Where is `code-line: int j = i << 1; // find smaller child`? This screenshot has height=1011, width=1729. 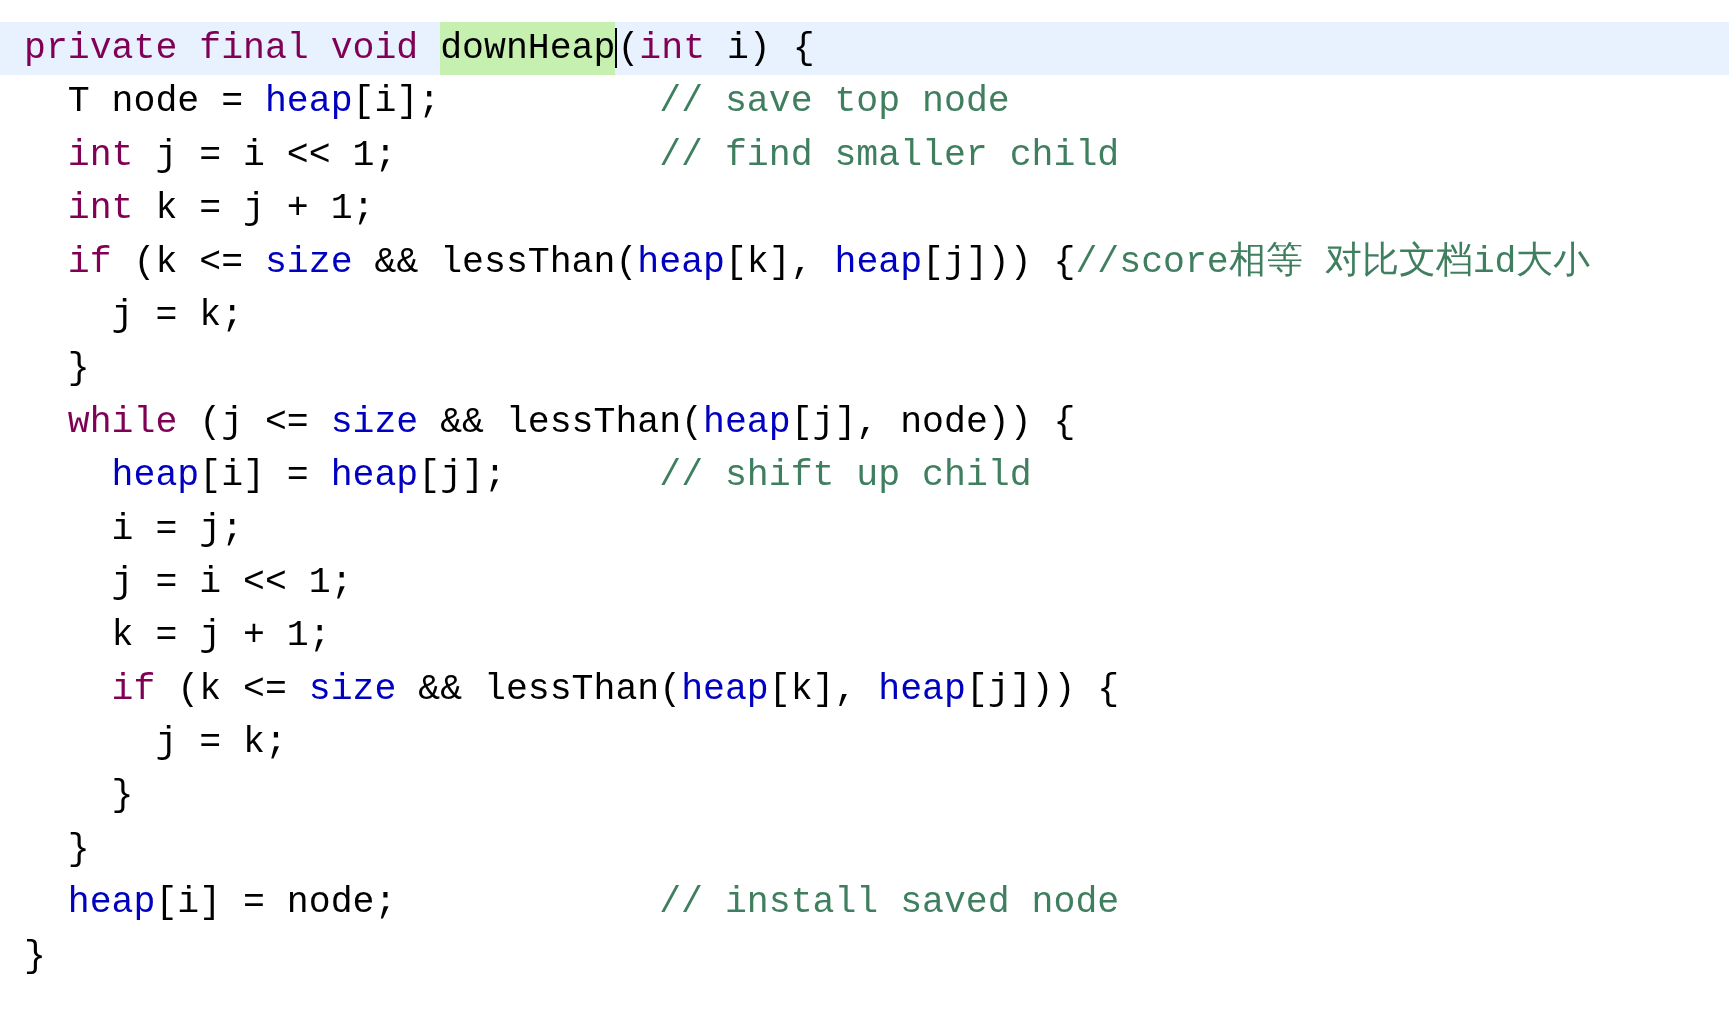 code-line: int j = i << 1; // find smaller child is located at coordinates (593, 155).